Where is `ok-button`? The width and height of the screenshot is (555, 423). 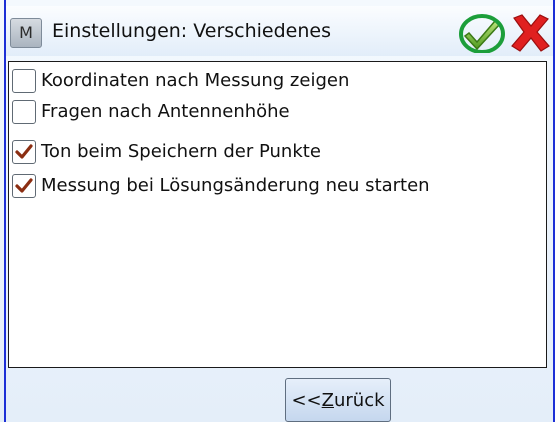 ok-button is located at coordinates (482, 33).